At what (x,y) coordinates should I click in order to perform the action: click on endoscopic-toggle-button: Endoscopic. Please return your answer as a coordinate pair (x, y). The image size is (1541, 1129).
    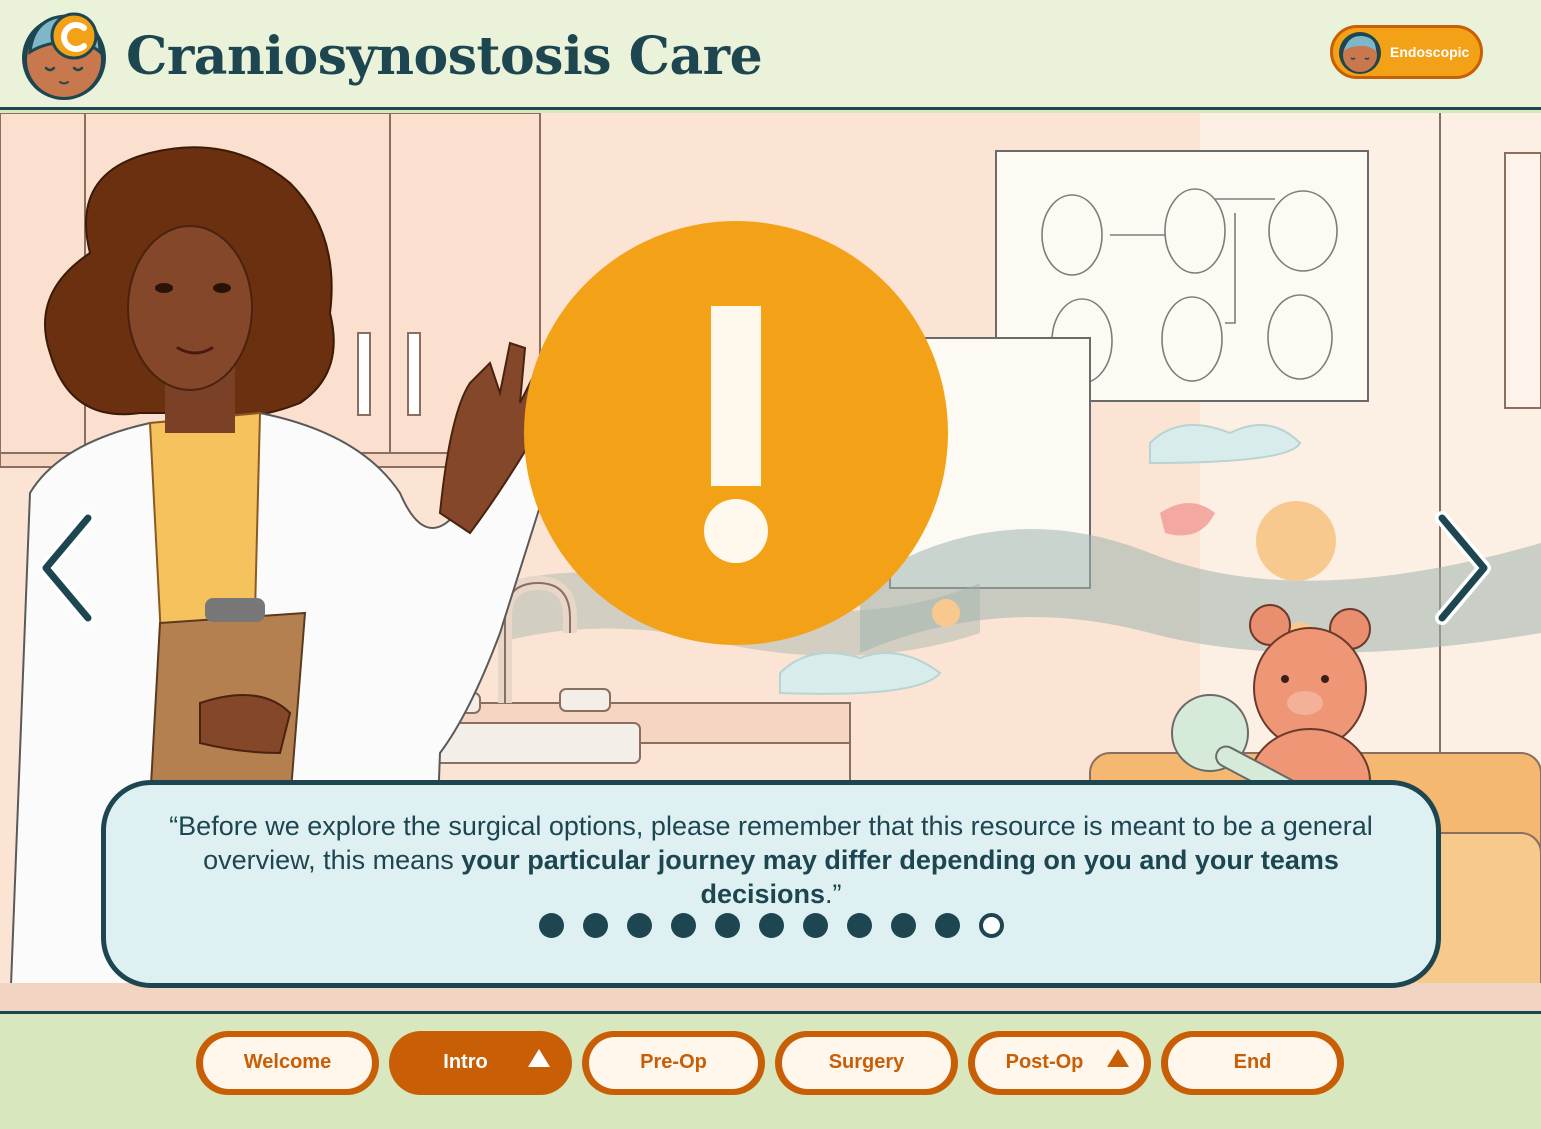
    Looking at the image, I should click on (1406, 52).